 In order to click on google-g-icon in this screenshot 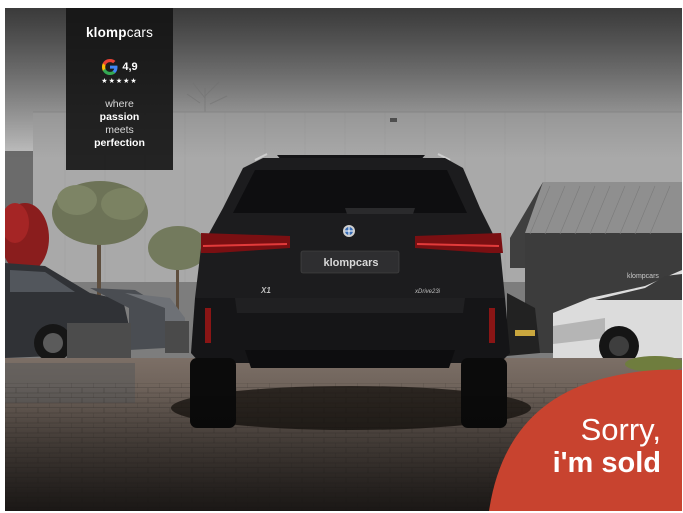, I will do `click(110, 67)`.